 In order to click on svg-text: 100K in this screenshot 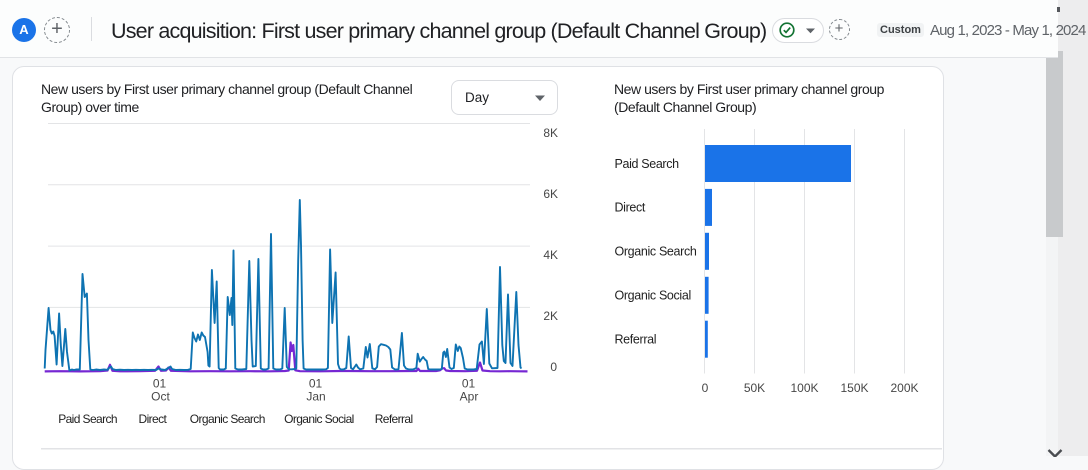, I will do `click(804, 388)`.